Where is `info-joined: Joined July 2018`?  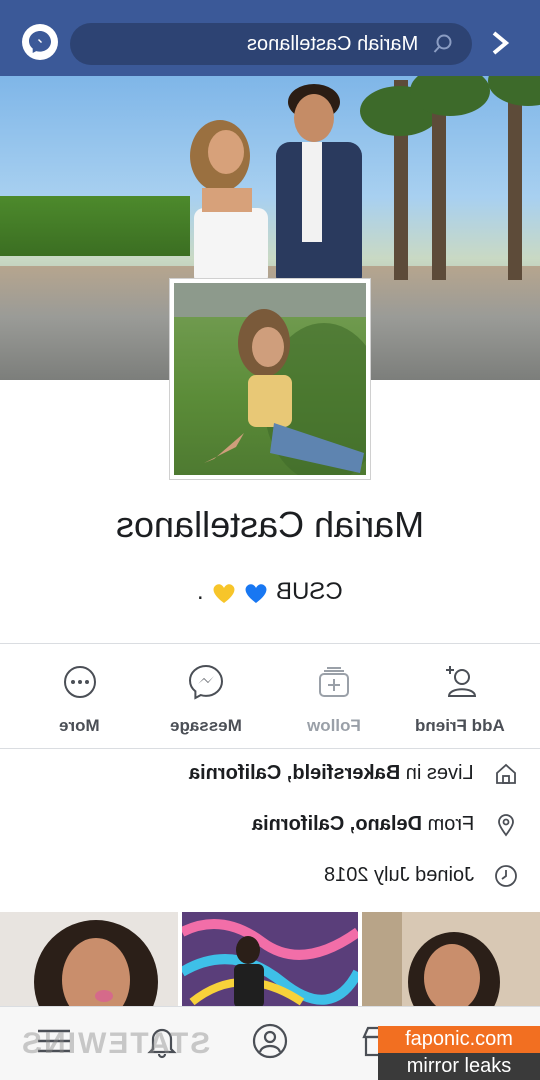
info-joined: Joined July 2018 is located at coordinates (270, 877).